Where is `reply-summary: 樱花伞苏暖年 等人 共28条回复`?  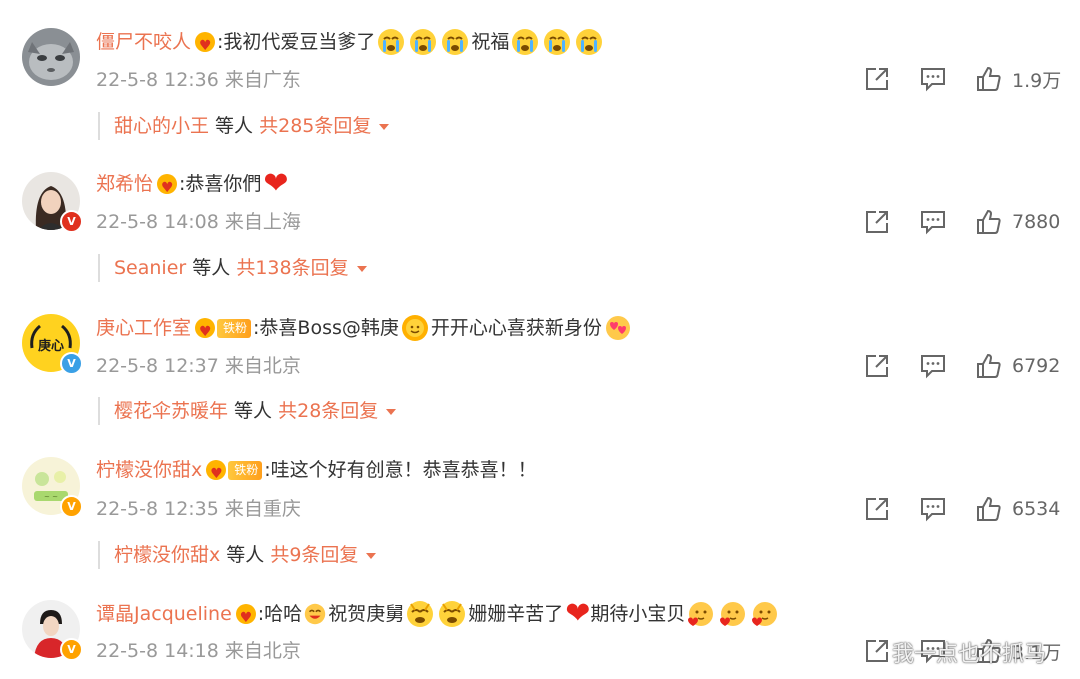
reply-summary: 樱花伞苏暖年 等人 共28条回复 is located at coordinates (247, 411).